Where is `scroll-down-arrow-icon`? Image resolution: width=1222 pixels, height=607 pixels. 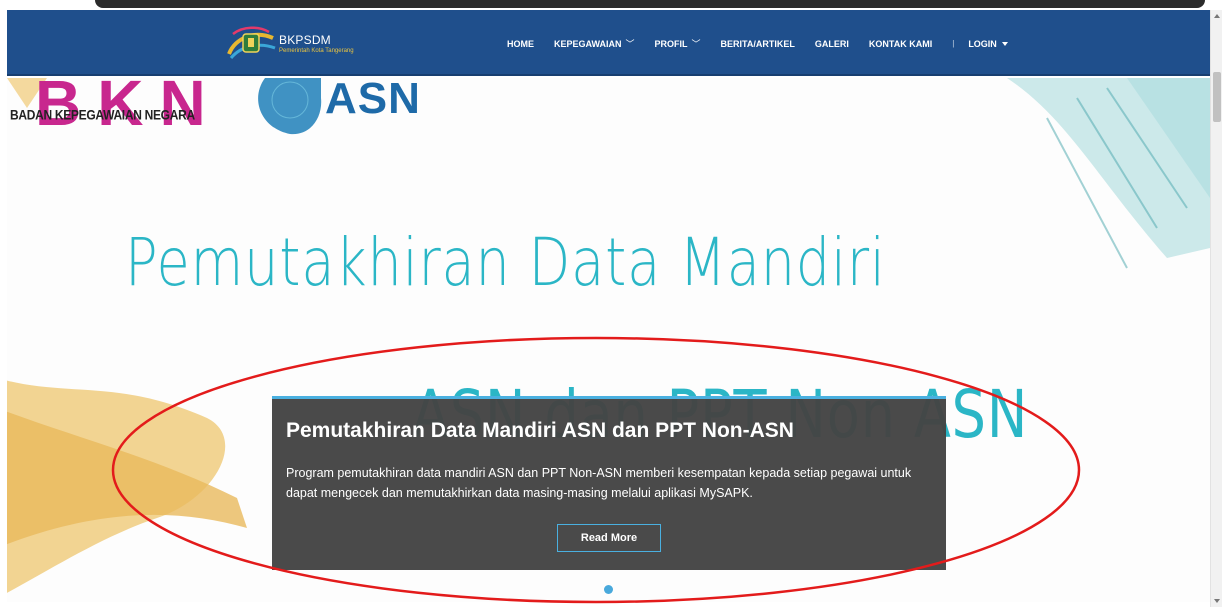
scroll-down-arrow-icon is located at coordinates (1217, 601).